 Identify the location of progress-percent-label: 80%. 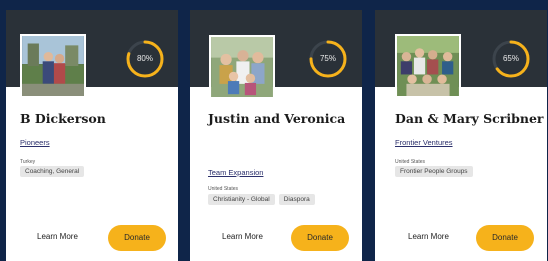
(144, 58).